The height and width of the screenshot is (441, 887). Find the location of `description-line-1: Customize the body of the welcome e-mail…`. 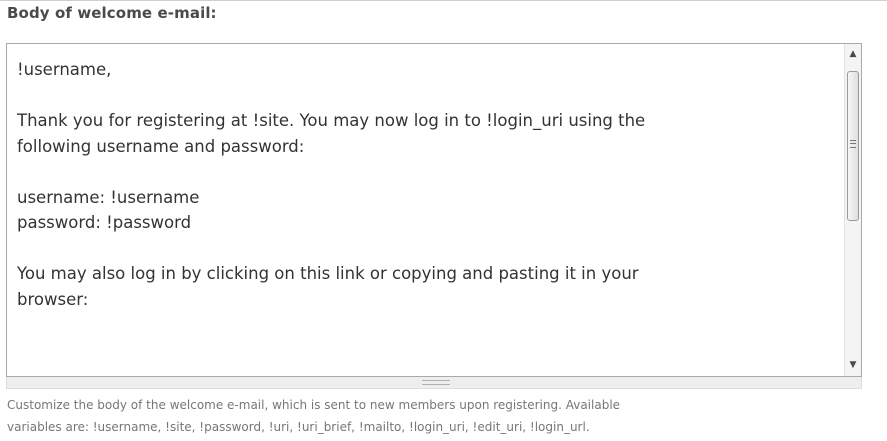

description-line-1: Customize the body of the welcome e-mail… is located at coordinates (314, 405).